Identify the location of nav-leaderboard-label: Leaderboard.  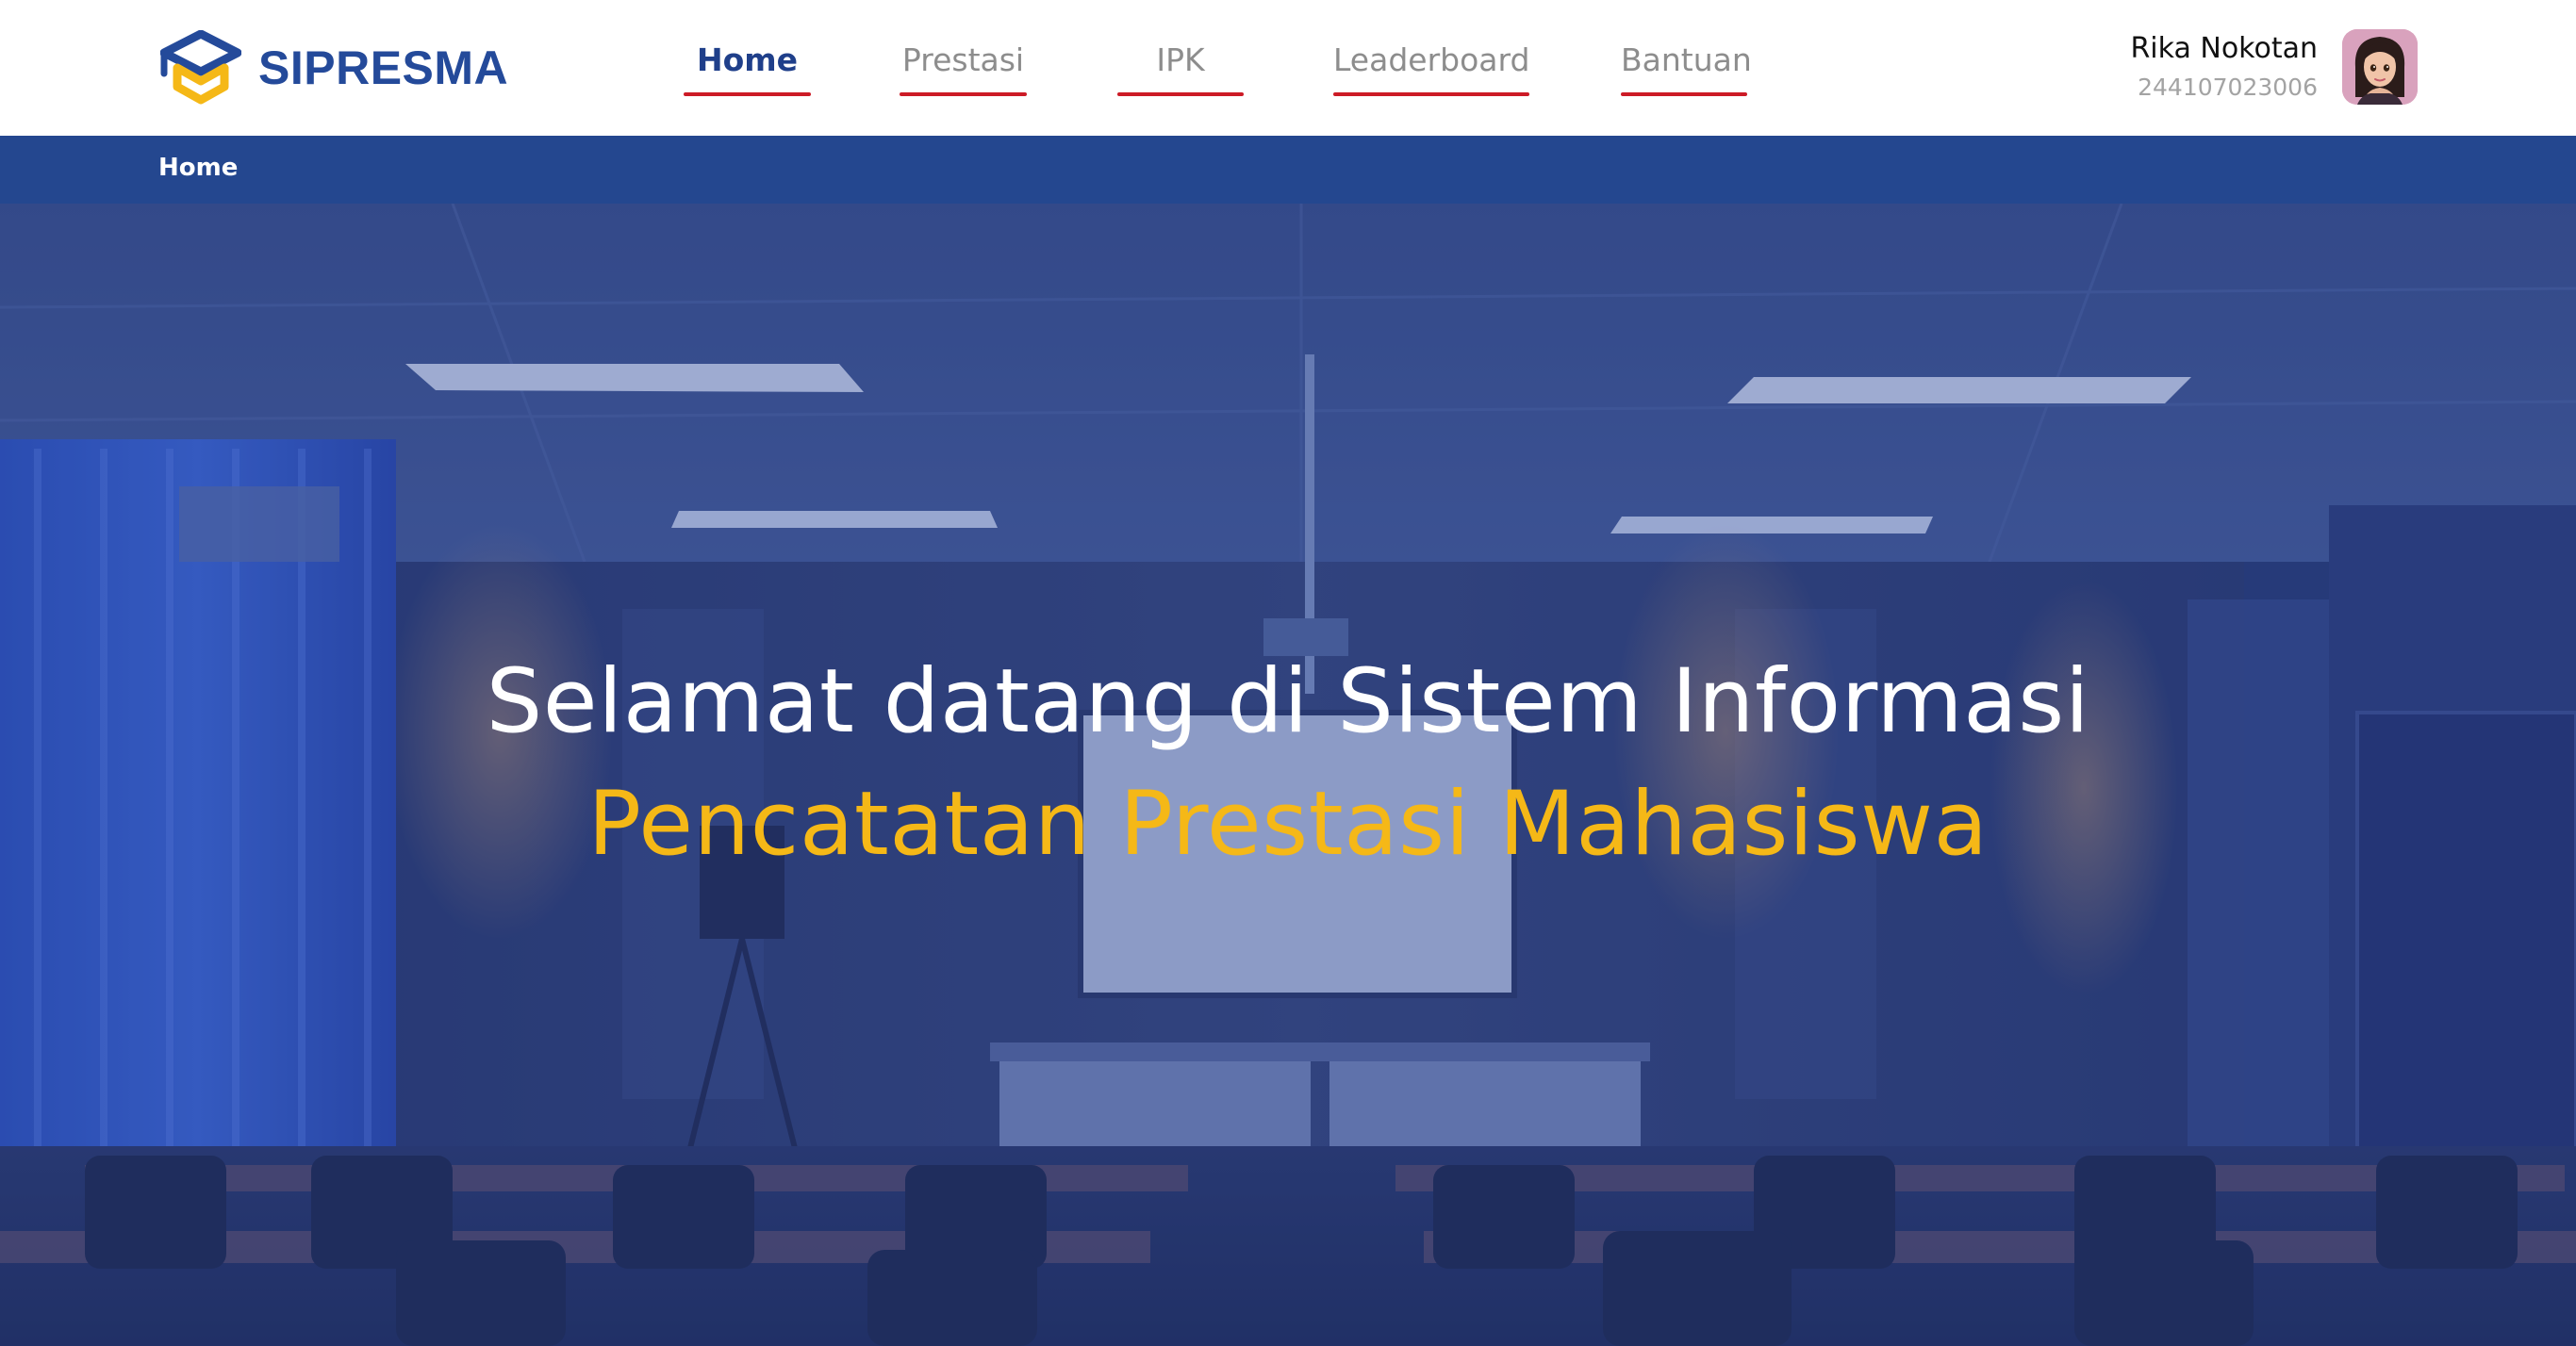
(1431, 59).